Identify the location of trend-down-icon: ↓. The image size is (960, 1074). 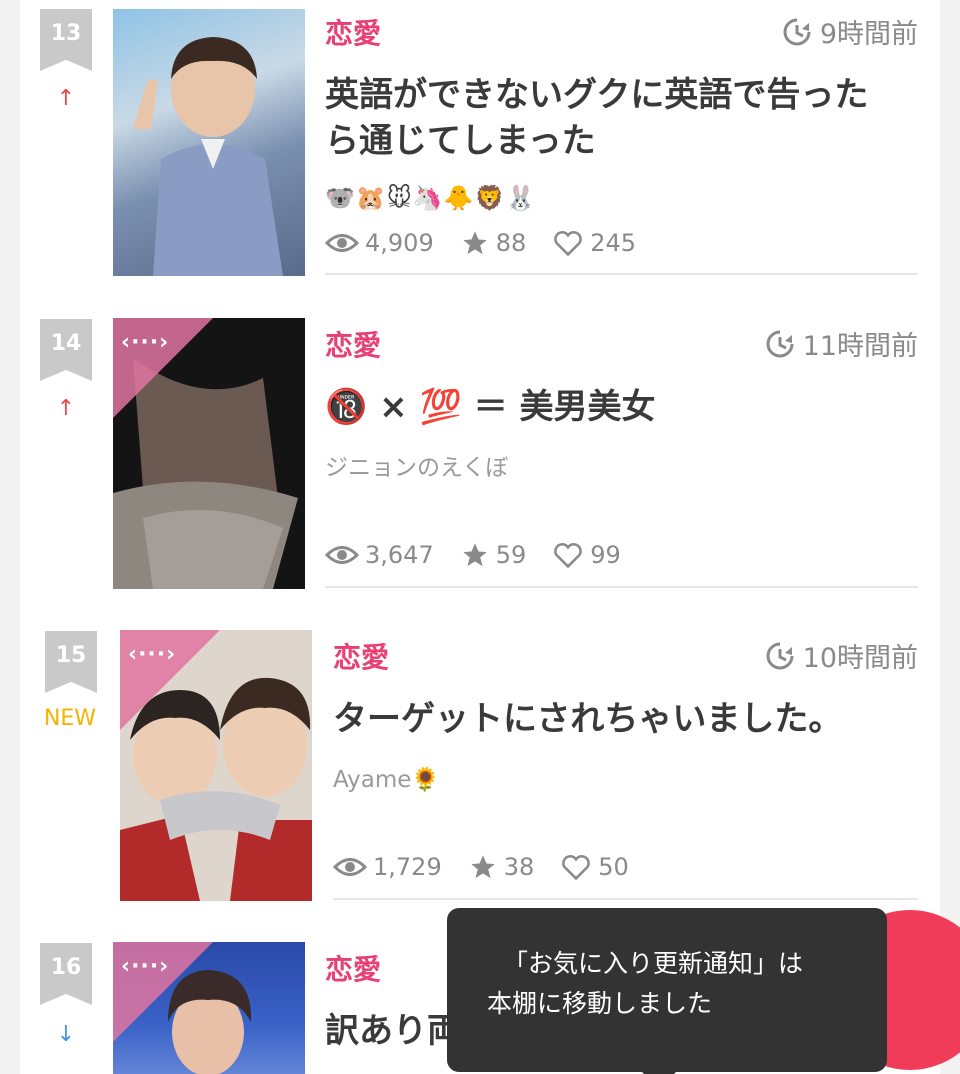
(66, 1034).